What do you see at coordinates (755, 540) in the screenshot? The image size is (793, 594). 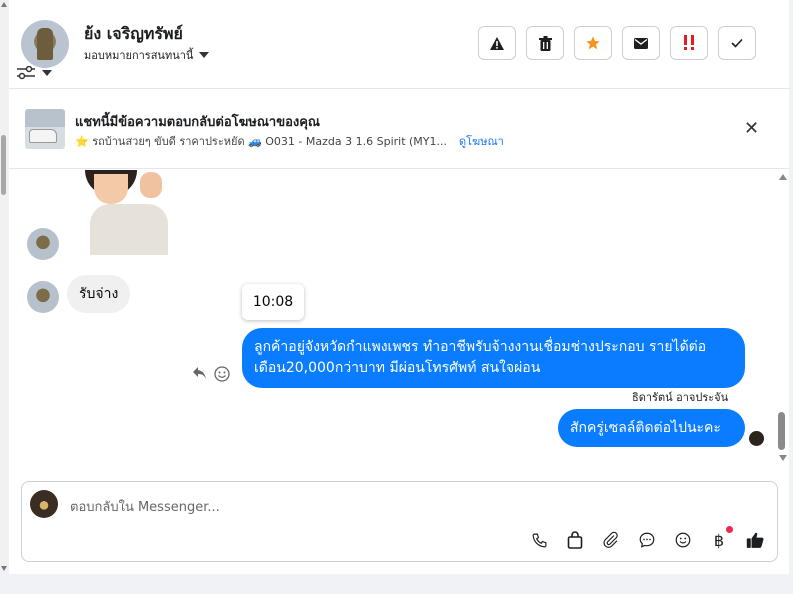 I see `thumbs-up-icon` at bounding box center [755, 540].